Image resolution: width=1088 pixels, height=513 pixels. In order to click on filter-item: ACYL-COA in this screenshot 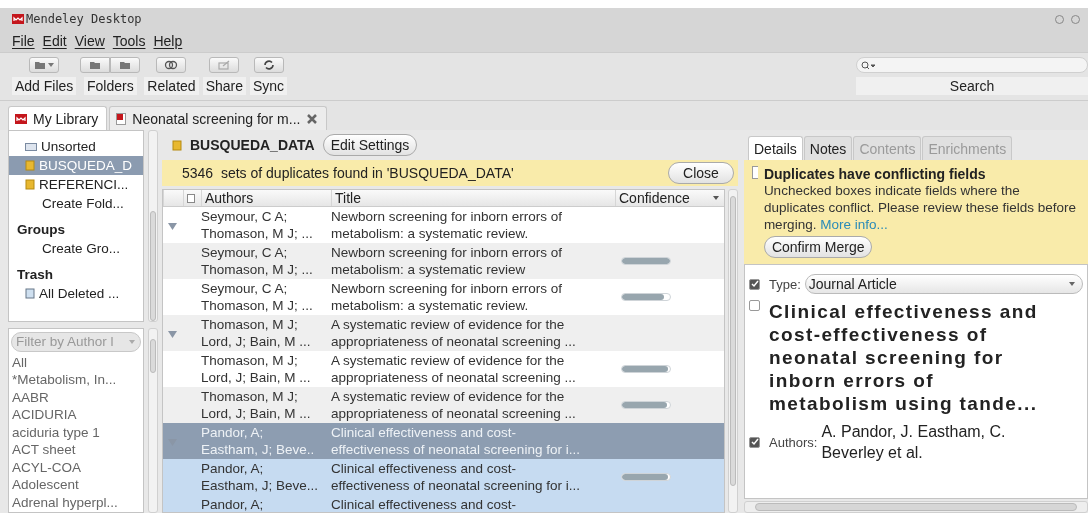, I will do `click(76, 468)`.